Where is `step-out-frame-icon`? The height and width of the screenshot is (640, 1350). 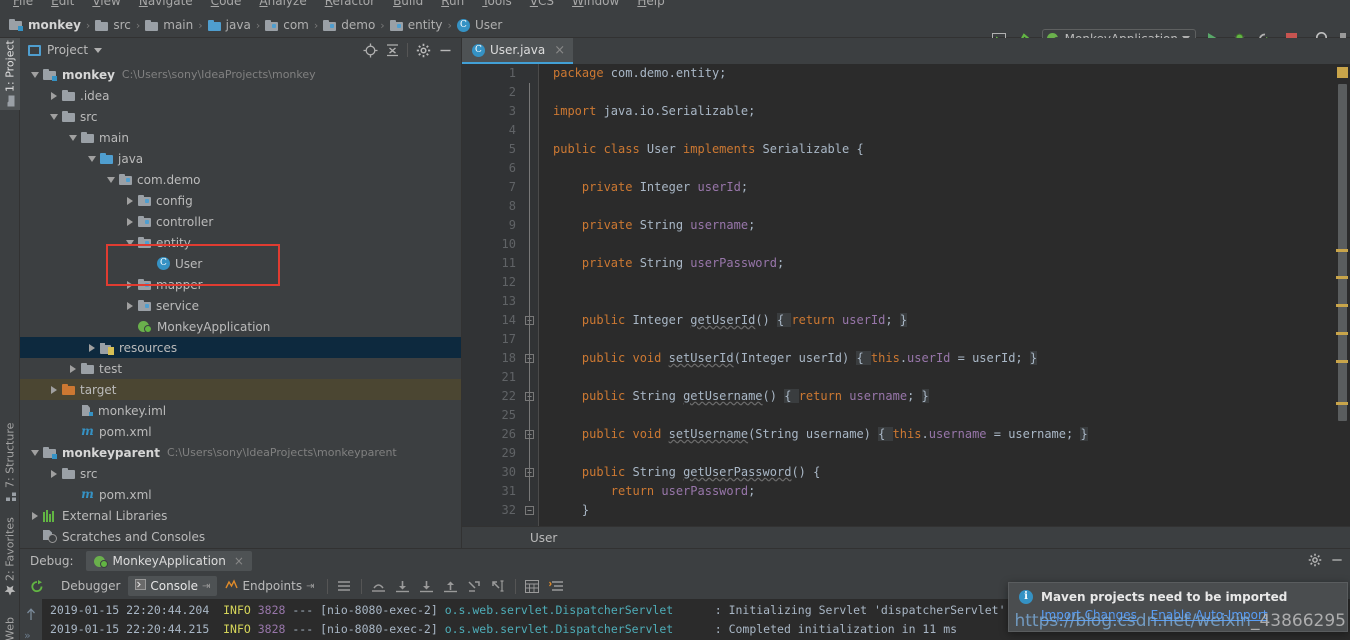 step-out-frame-icon is located at coordinates (474, 586).